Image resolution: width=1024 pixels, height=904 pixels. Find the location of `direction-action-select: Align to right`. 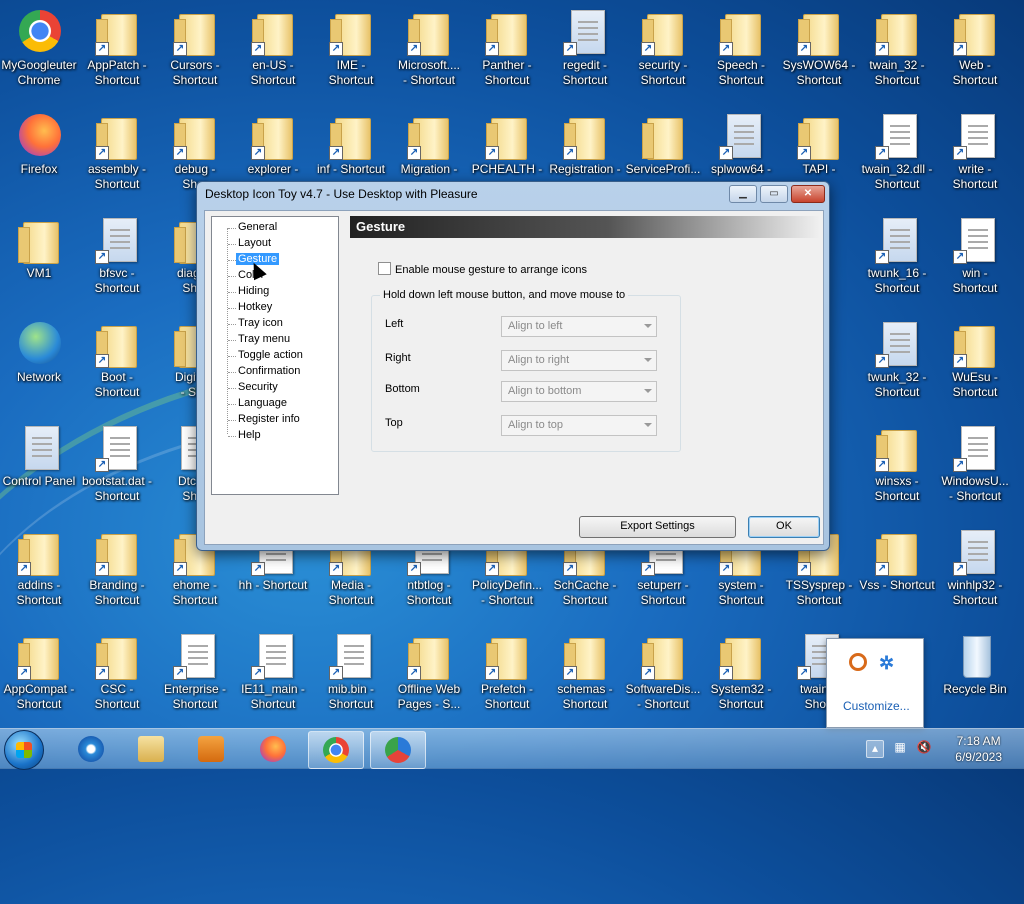

direction-action-select: Align to right is located at coordinates (579, 360).